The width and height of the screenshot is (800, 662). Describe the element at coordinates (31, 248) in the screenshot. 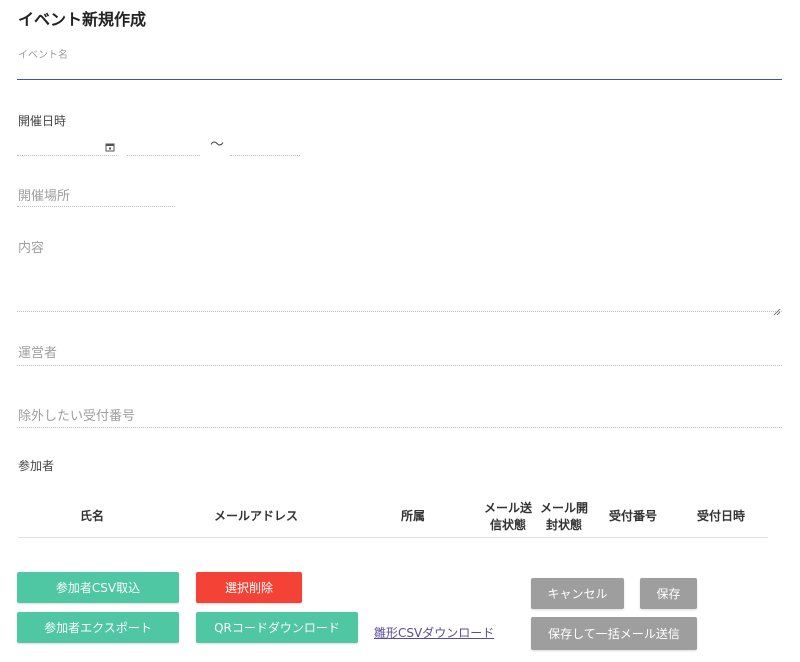

I see `content-placeholder: 内容` at that location.